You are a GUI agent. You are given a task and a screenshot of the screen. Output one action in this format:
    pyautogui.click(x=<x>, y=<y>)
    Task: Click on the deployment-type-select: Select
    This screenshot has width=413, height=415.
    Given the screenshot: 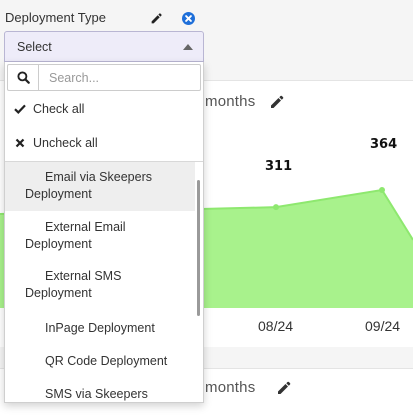 What is the action you would take?
    pyautogui.click(x=104, y=46)
    